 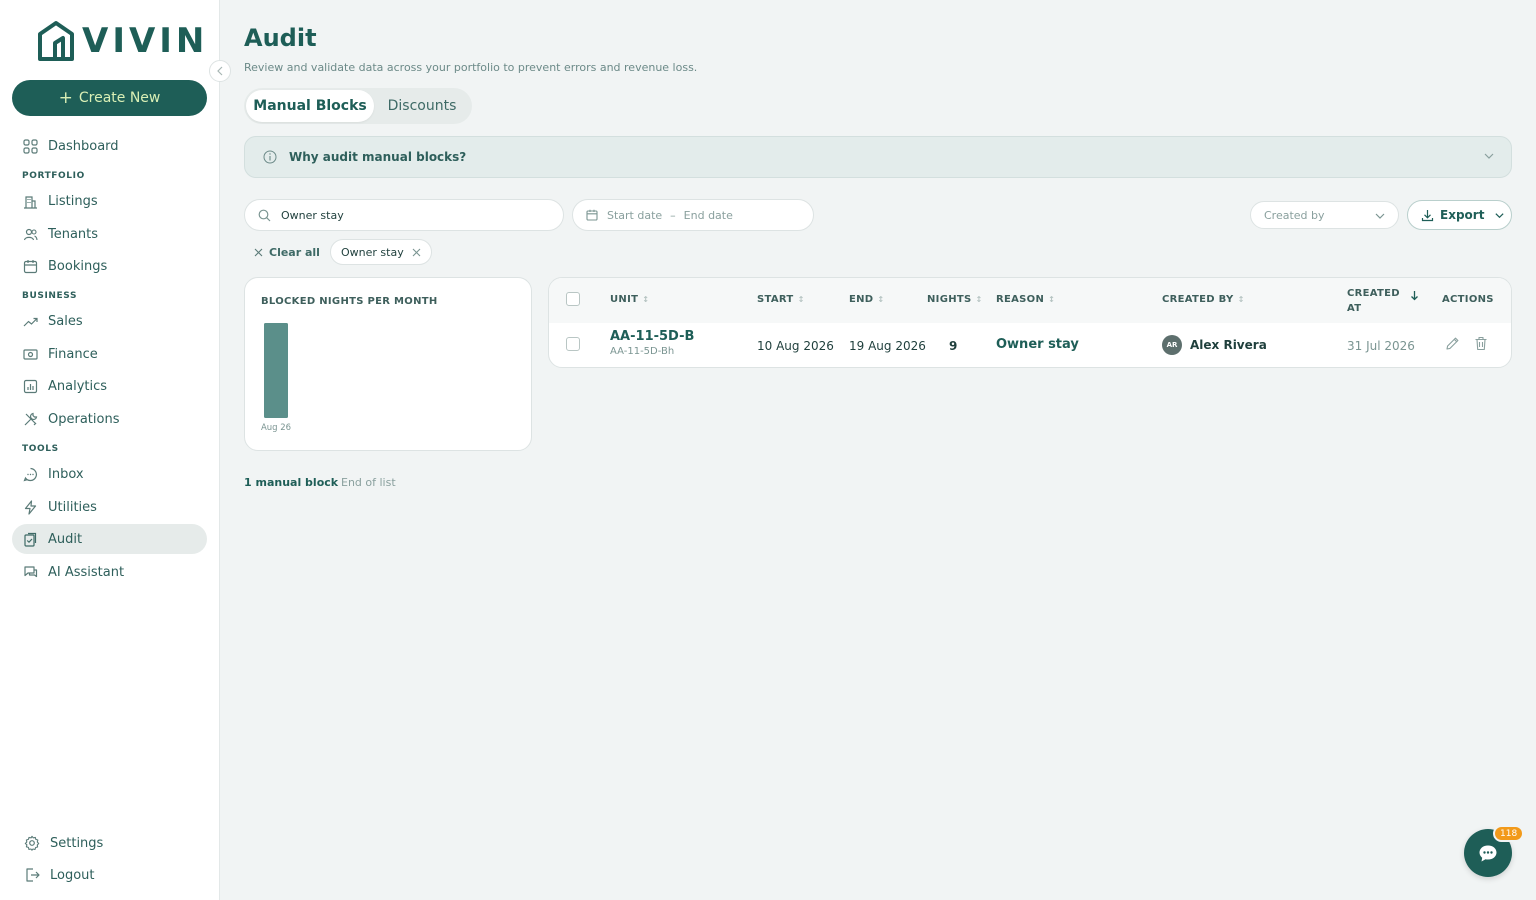 What do you see at coordinates (77, 843) in the screenshot?
I see `sidebar-item-label: Settings` at bounding box center [77, 843].